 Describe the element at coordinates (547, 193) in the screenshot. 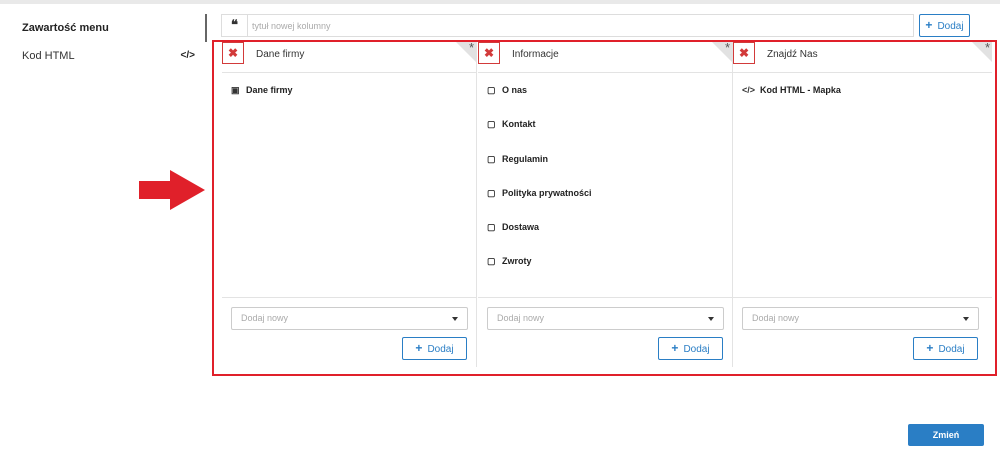

I see `menu-item-label: Polityka prywatności` at that location.